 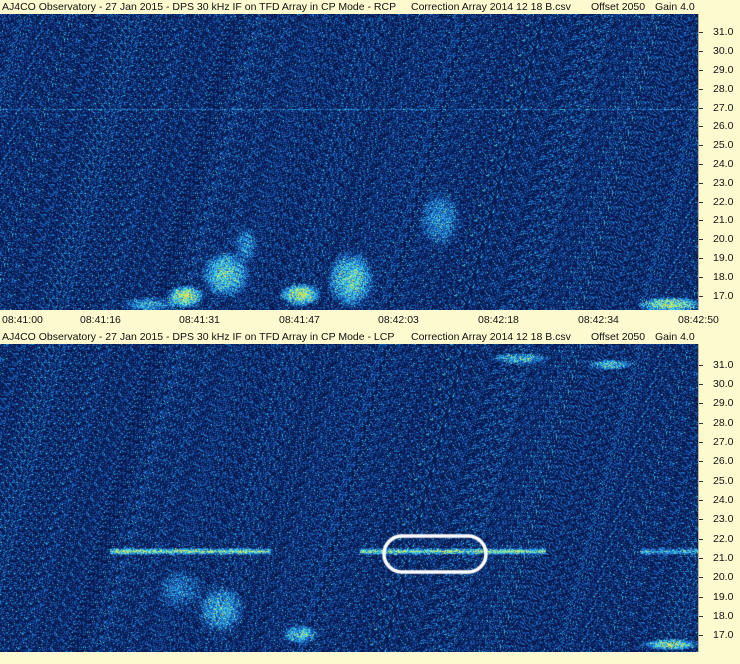 I want to click on time-label: 08:42:03, so click(x=398, y=320).